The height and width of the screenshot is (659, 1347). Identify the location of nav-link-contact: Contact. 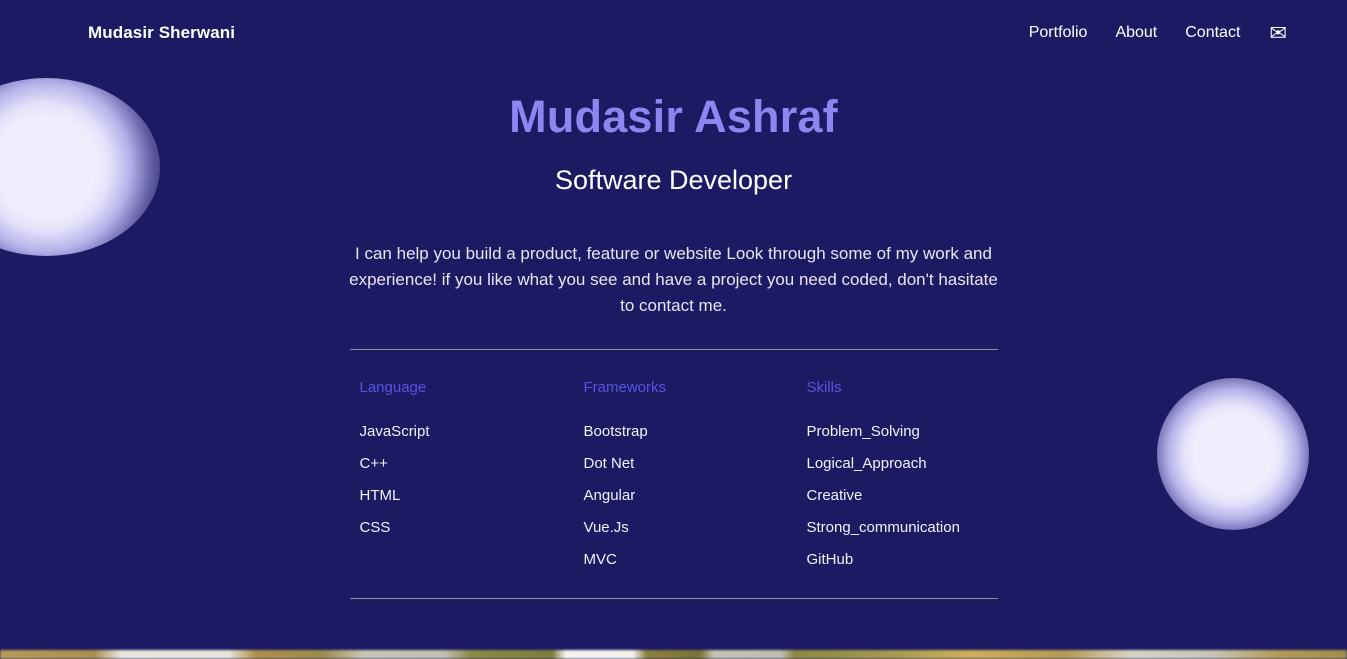
(1212, 33).